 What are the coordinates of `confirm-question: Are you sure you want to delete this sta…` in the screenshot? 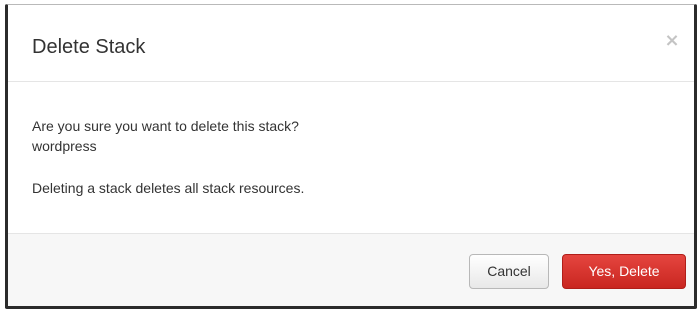 It's located at (165, 126).